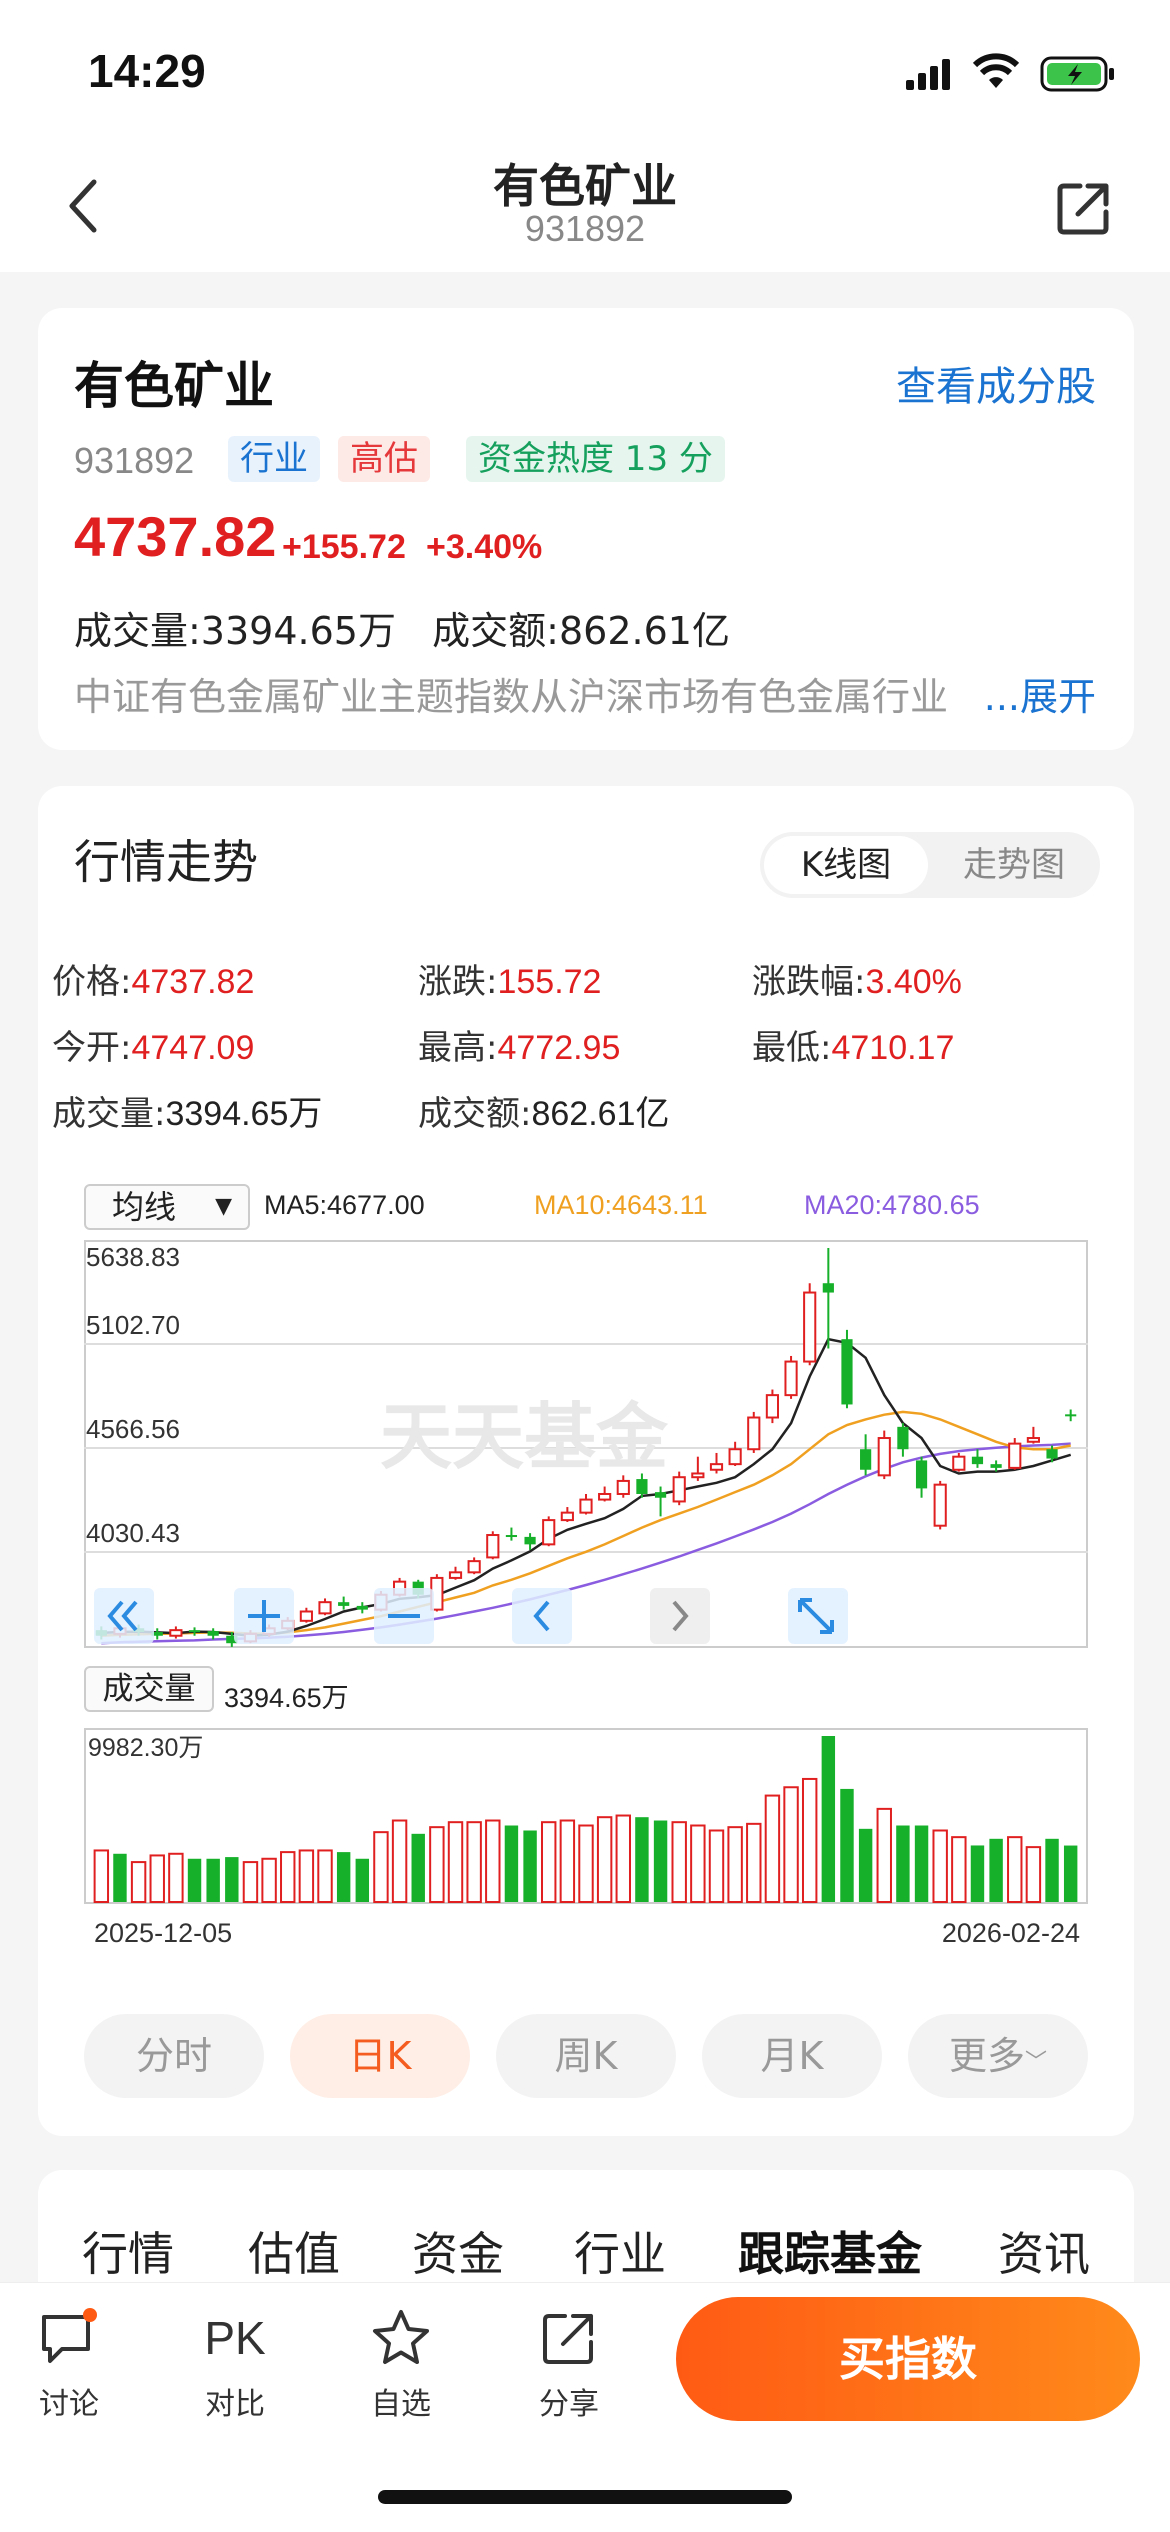 The height and width of the screenshot is (2532, 1170). I want to click on tab-tracking-funds: 跟踪基金, so click(830, 2251).